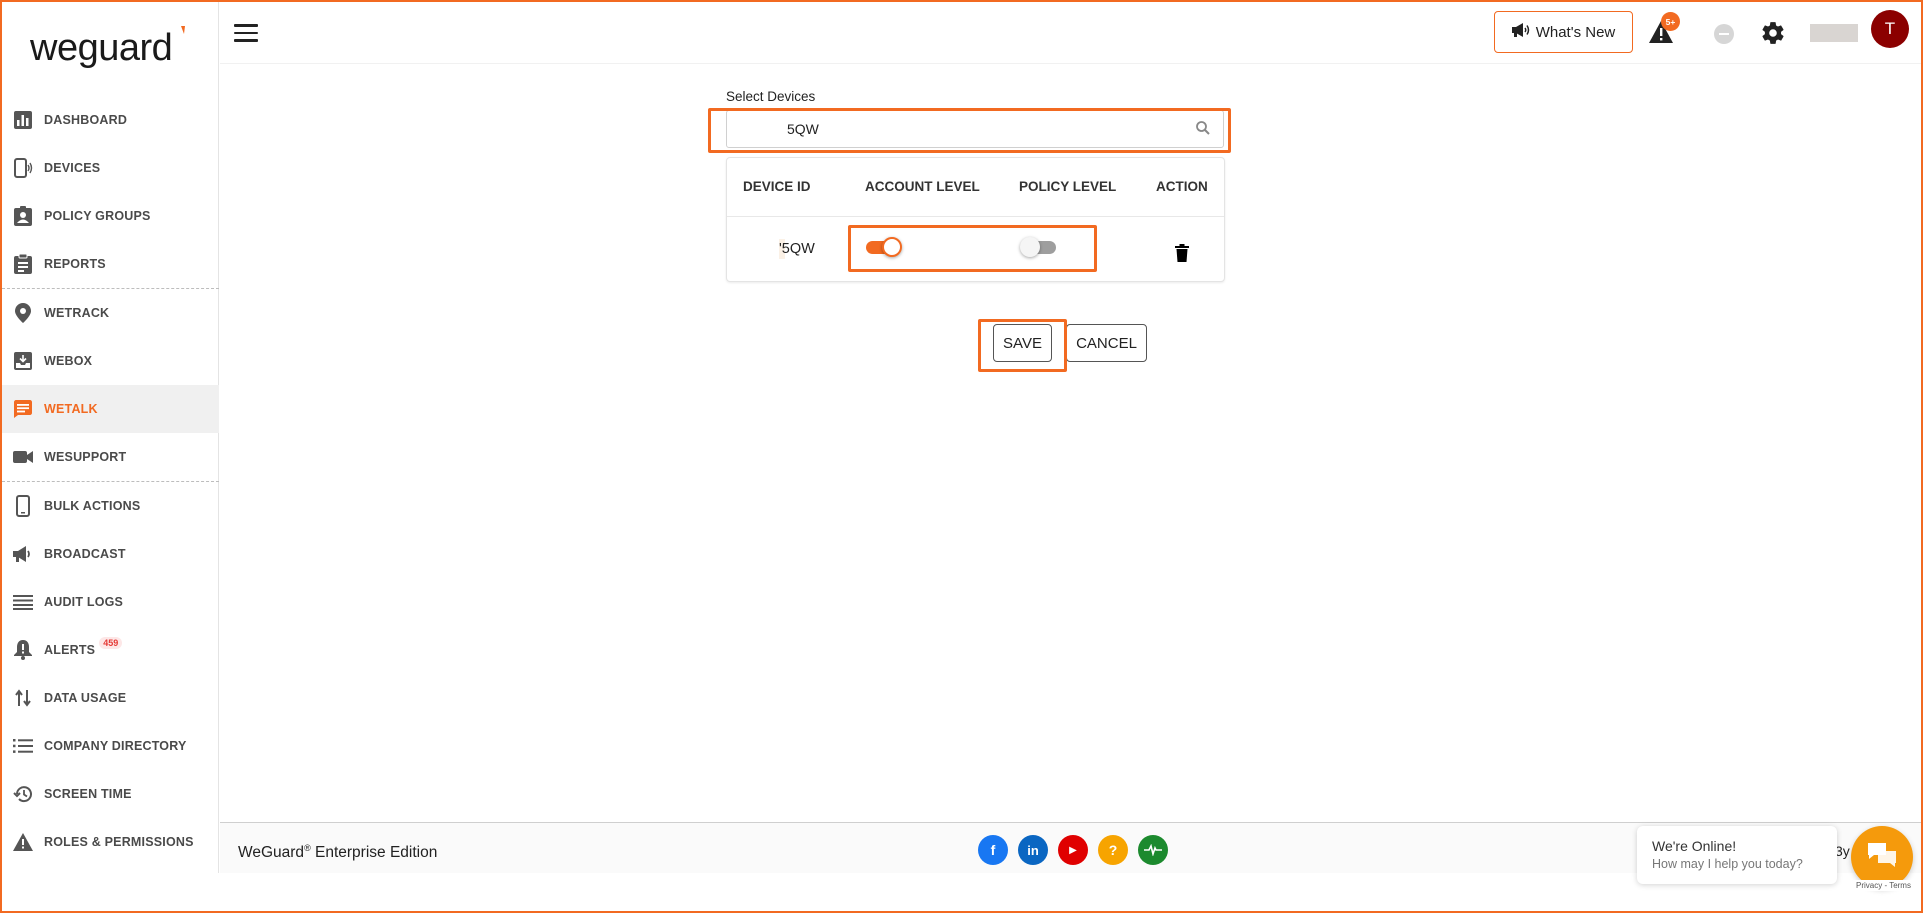 The image size is (1923, 913). I want to click on sidebar-item-company-directory: COMPANY DIRECTORY, so click(110, 746).